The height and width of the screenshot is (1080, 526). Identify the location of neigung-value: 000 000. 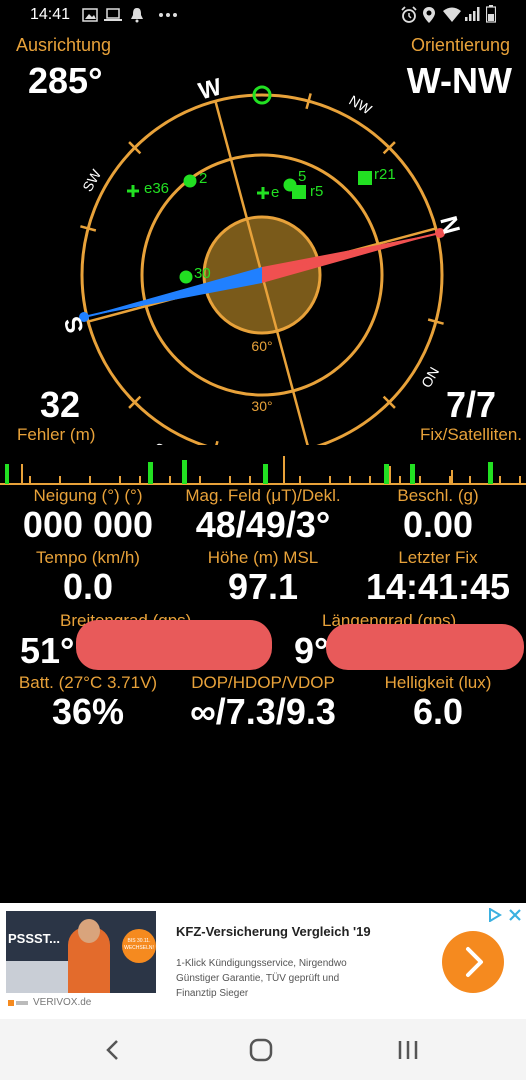
(88, 524).